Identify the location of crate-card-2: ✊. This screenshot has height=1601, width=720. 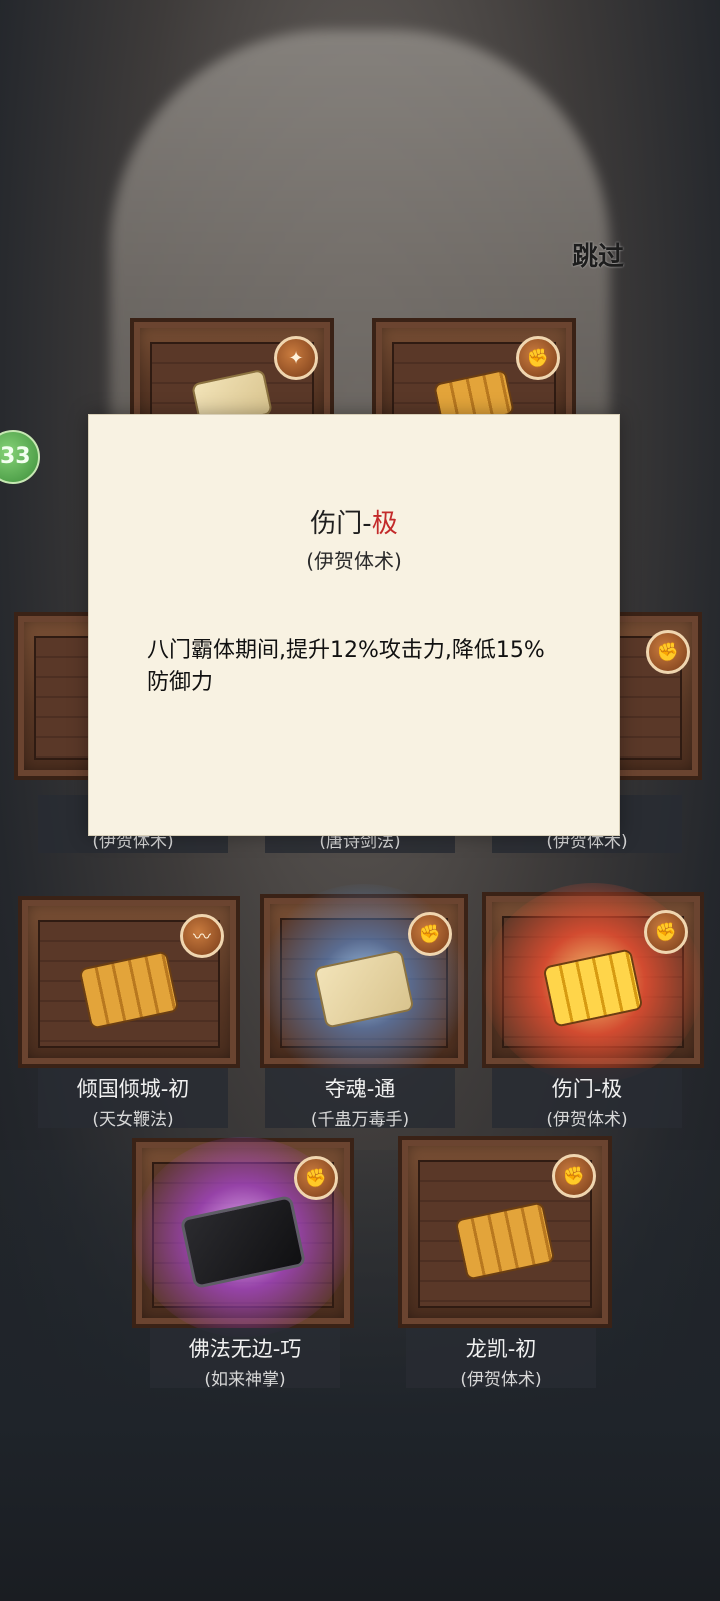
(364, 984).